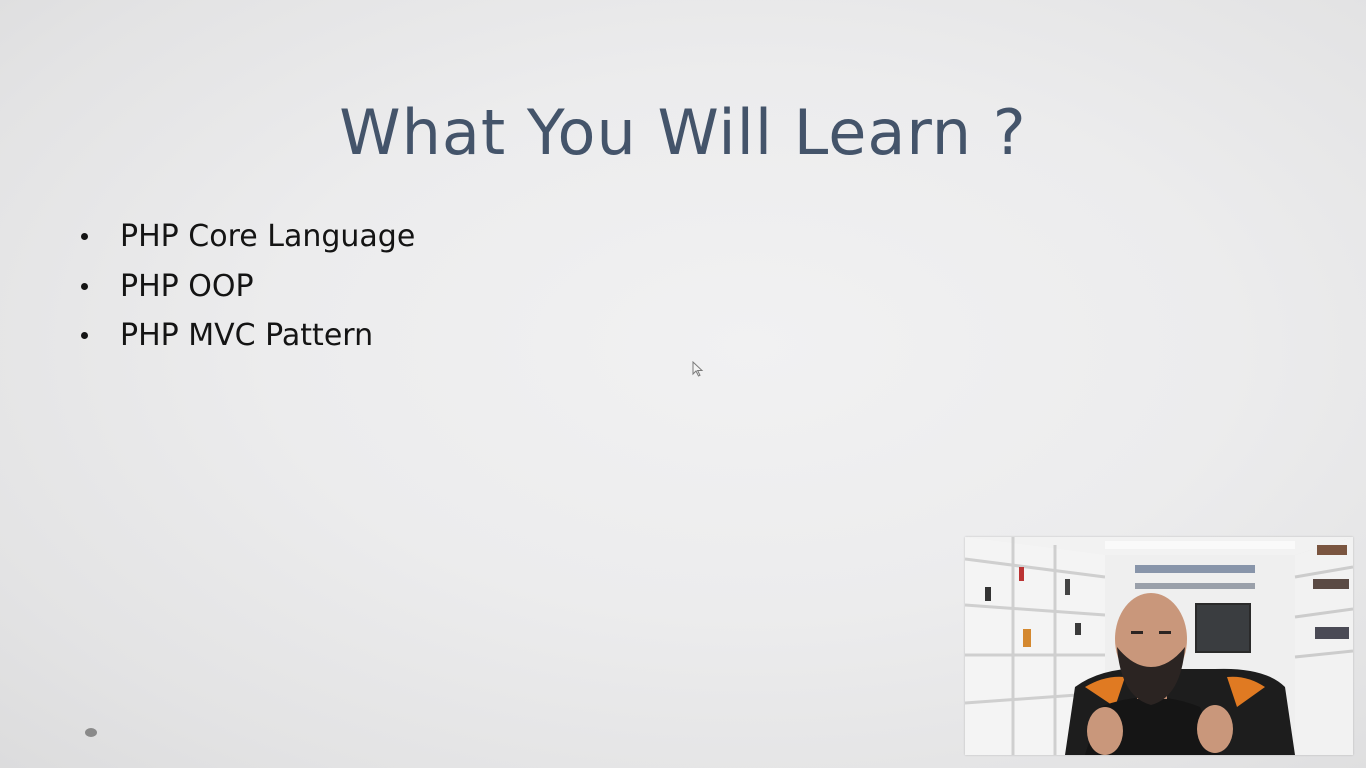  What do you see at coordinates (268, 237) in the screenshot?
I see `bullet-text: PHP Core Language` at bounding box center [268, 237].